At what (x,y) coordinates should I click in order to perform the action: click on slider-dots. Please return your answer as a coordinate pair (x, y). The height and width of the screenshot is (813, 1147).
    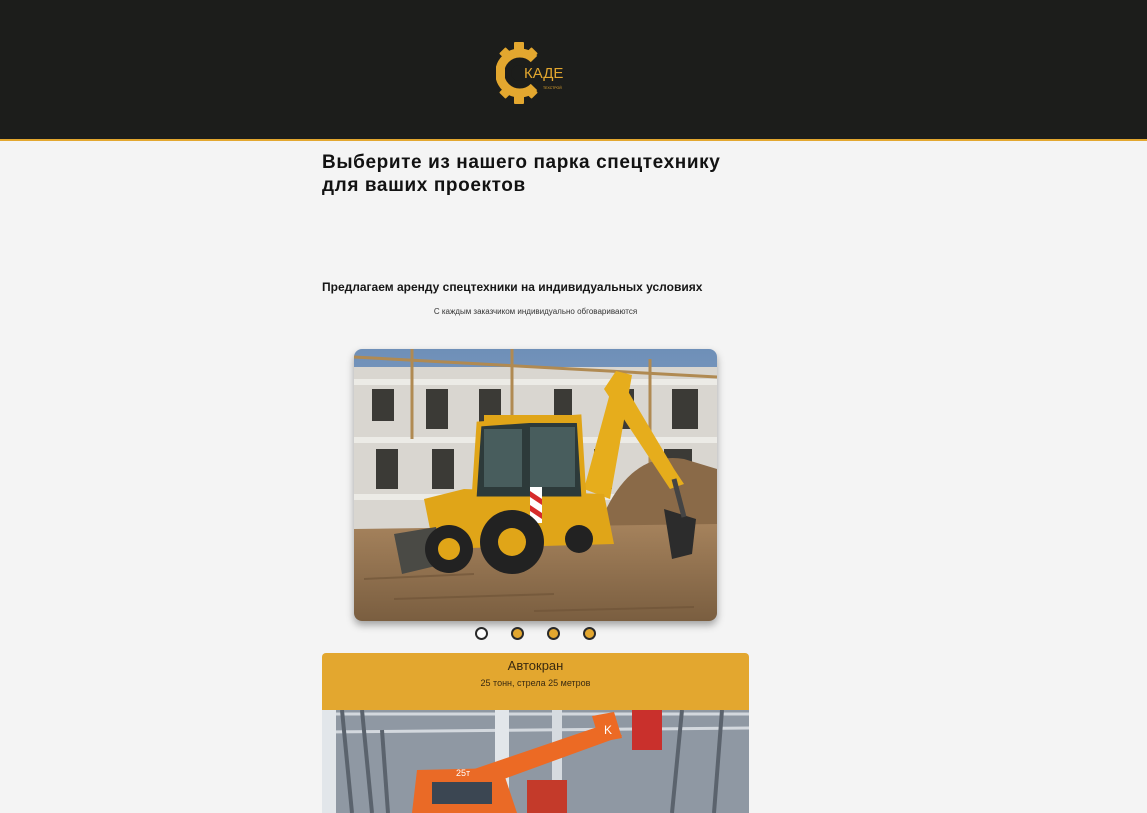
    Looking at the image, I should click on (535, 634).